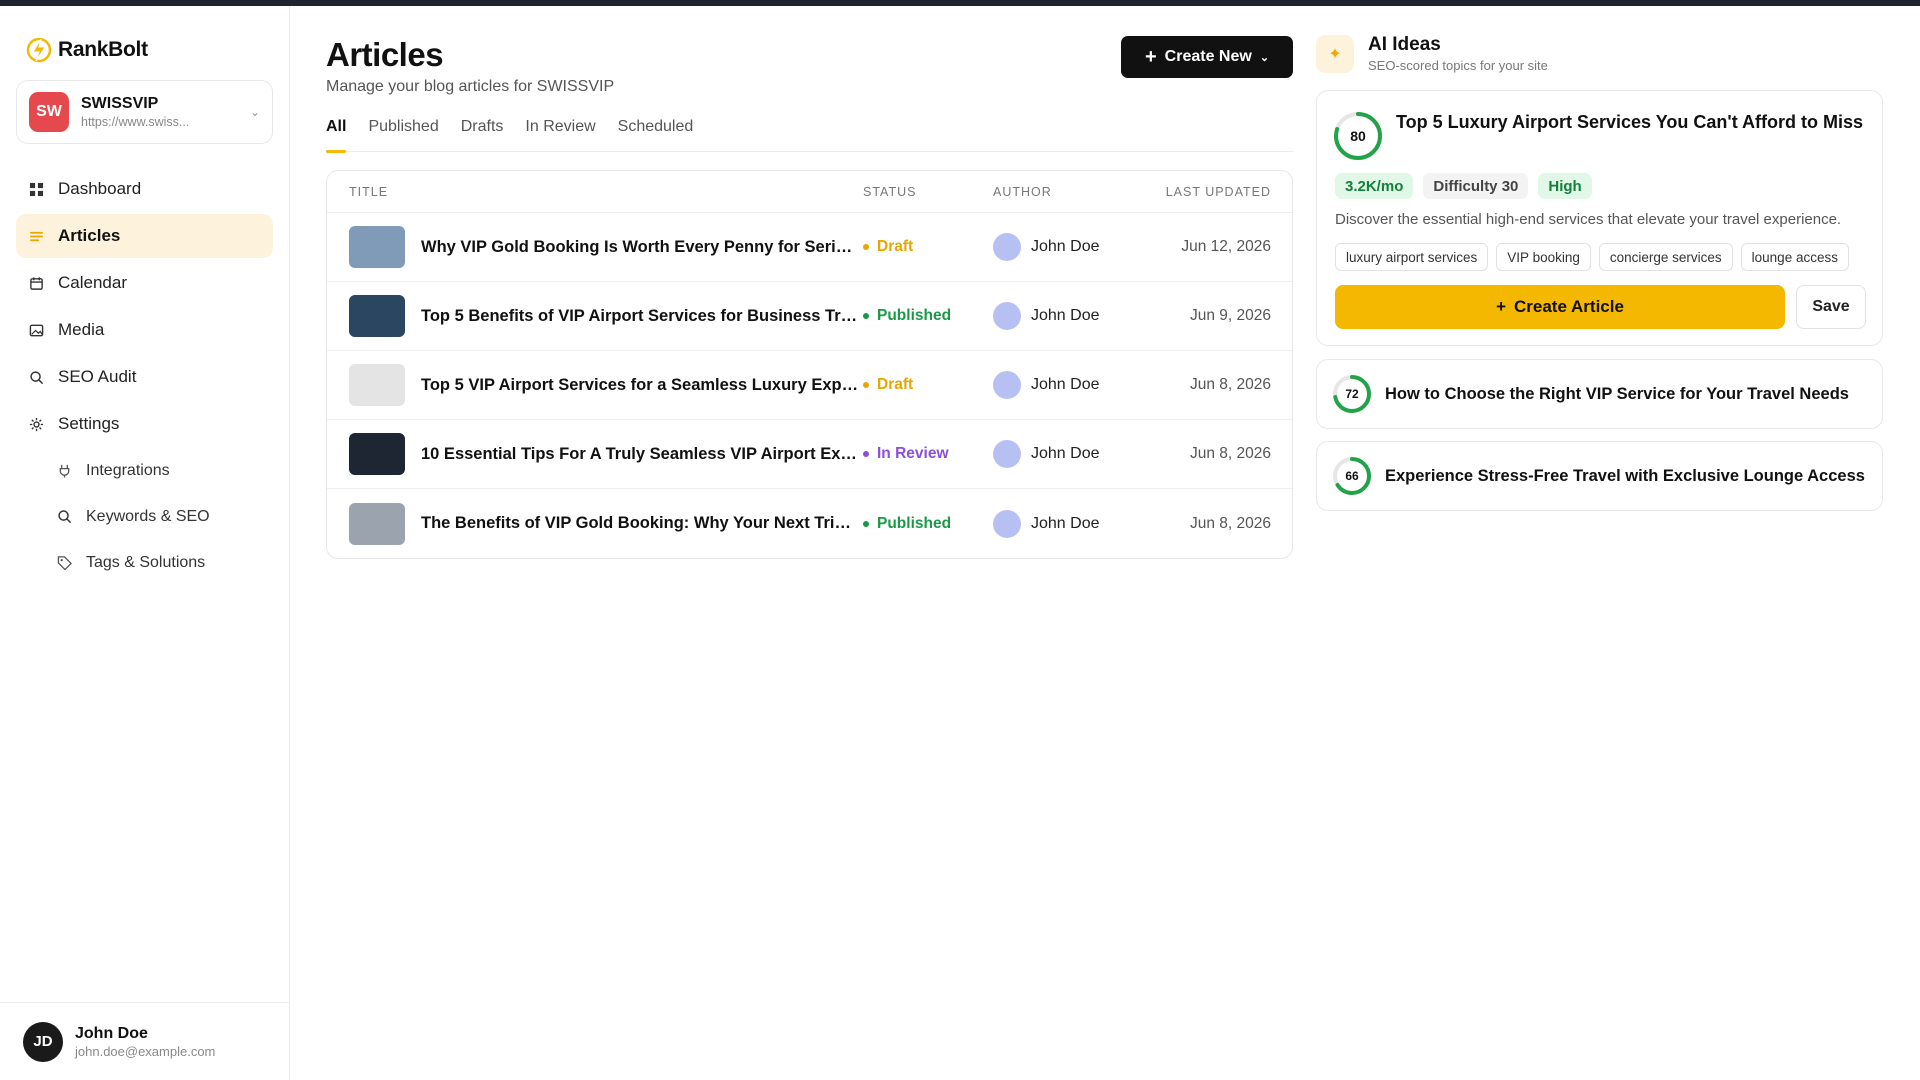  Describe the element at coordinates (36, 330) in the screenshot. I see `image-icon` at that location.